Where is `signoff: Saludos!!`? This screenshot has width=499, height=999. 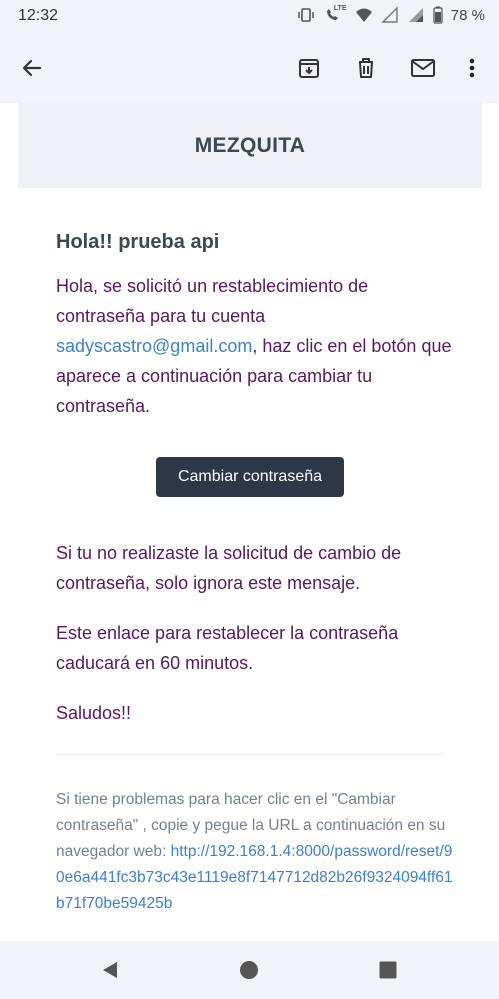
signoff: Saludos!! is located at coordinates (94, 713).